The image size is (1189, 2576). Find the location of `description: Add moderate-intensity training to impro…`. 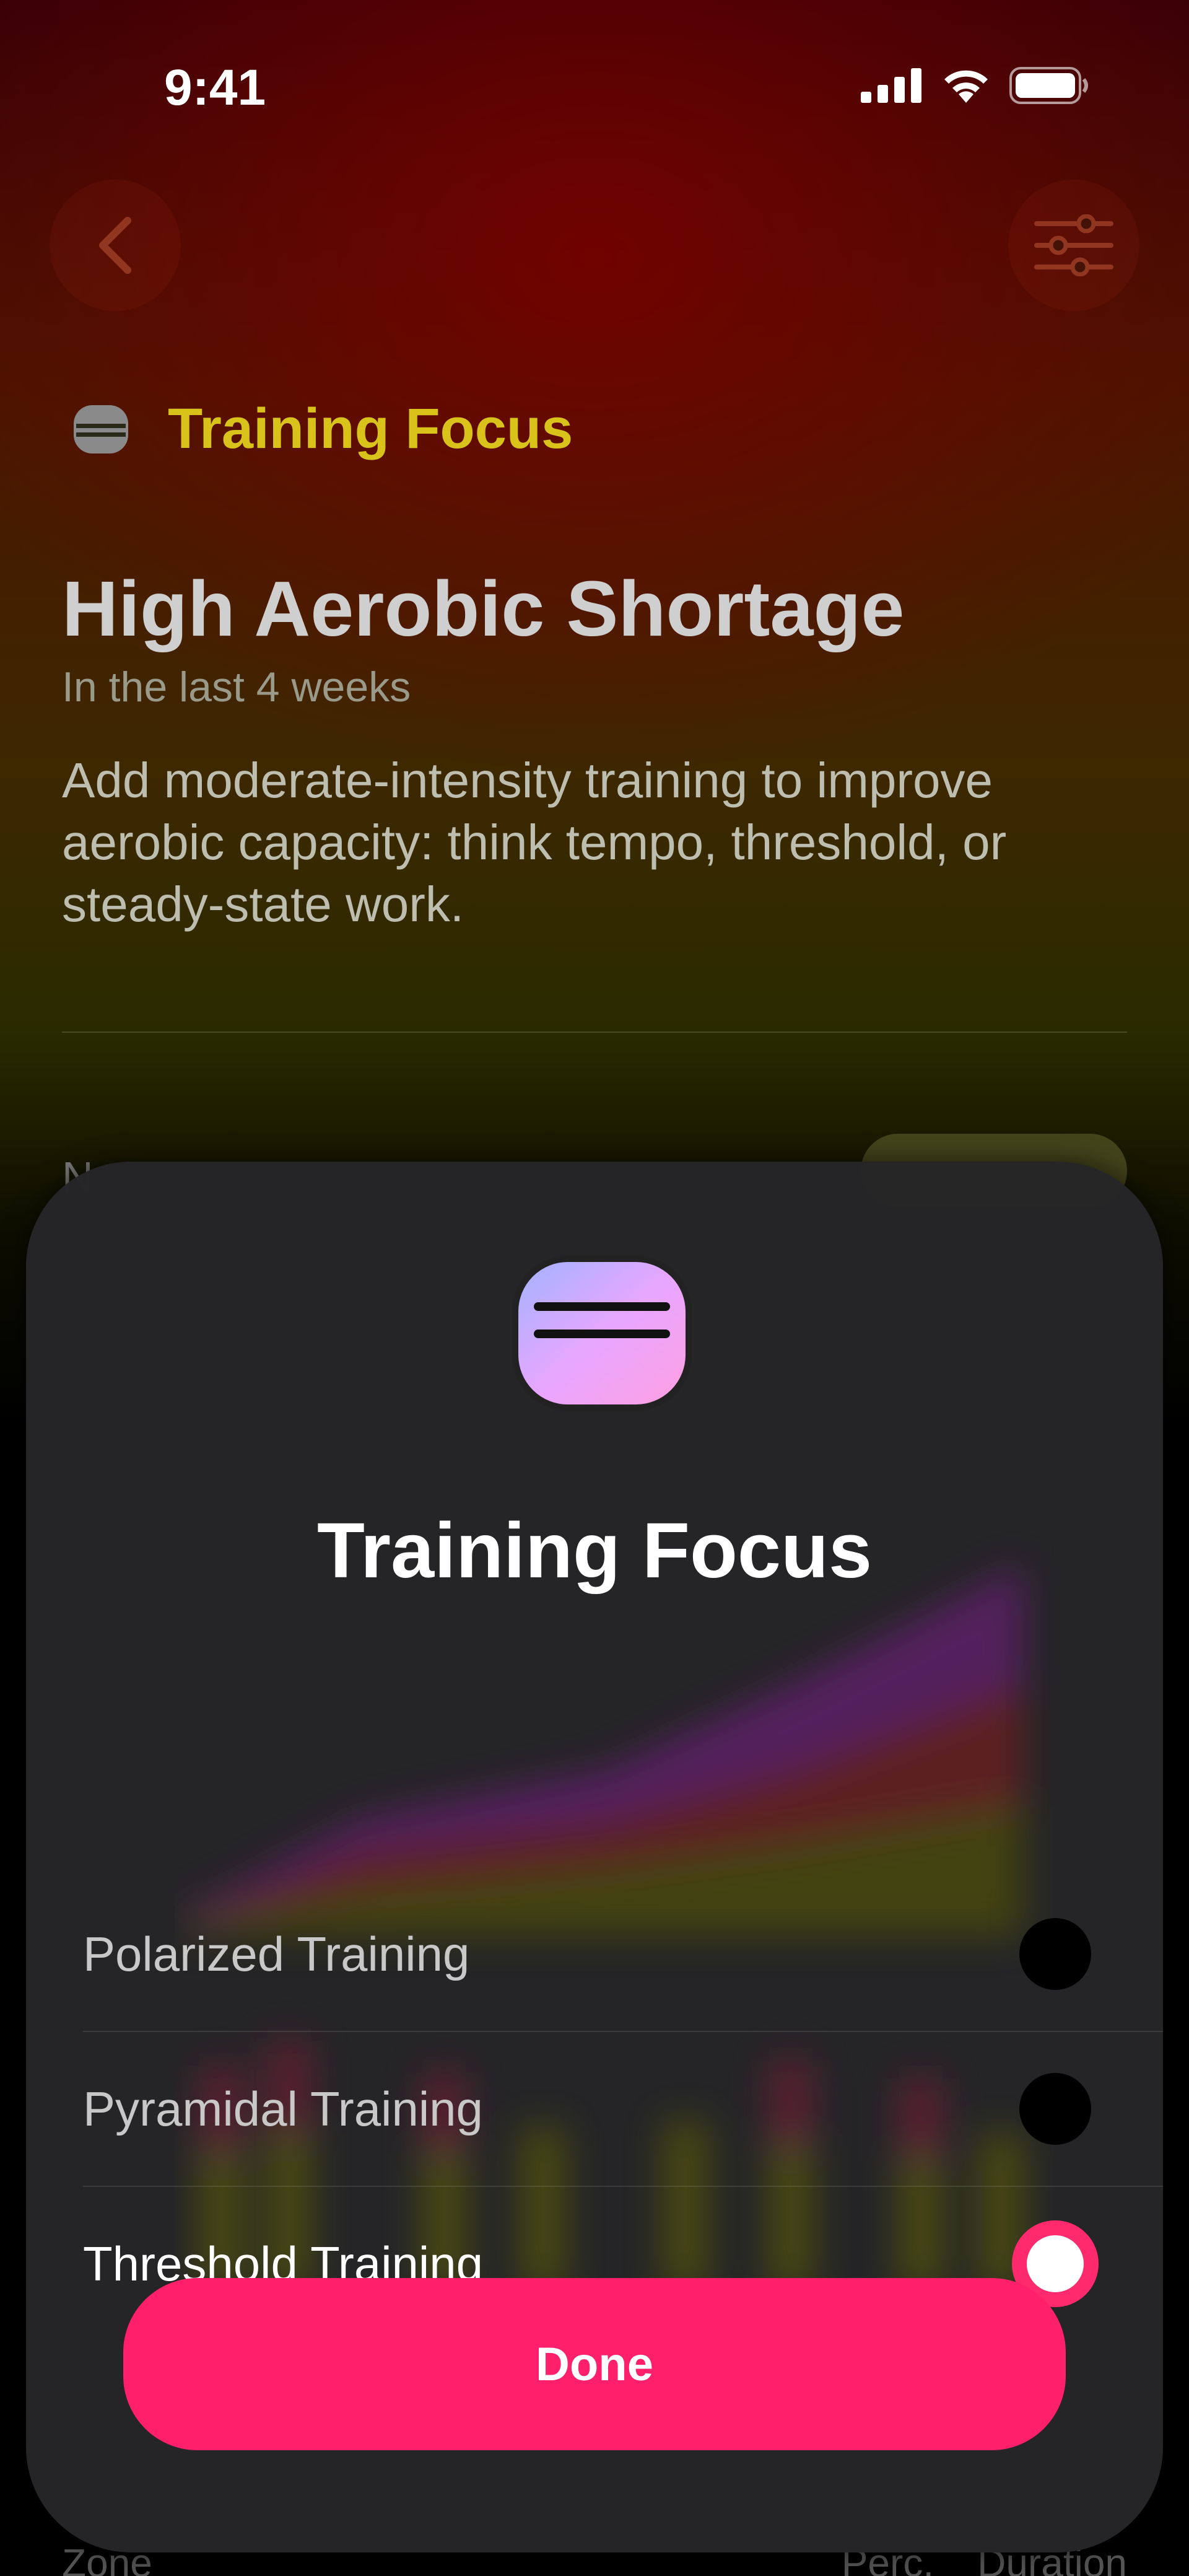

description: Add moderate-intensity training to impro… is located at coordinates (534, 842).